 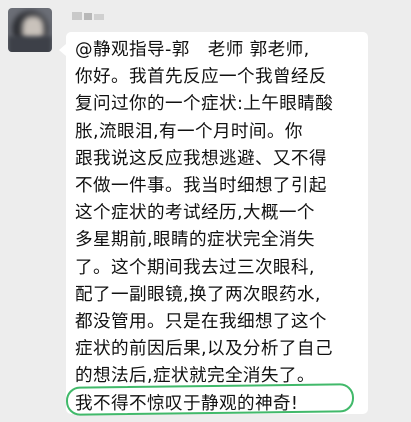 I want to click on message-line: 你好。我首先反应一个我曾经反, so click(x=201, y=77).